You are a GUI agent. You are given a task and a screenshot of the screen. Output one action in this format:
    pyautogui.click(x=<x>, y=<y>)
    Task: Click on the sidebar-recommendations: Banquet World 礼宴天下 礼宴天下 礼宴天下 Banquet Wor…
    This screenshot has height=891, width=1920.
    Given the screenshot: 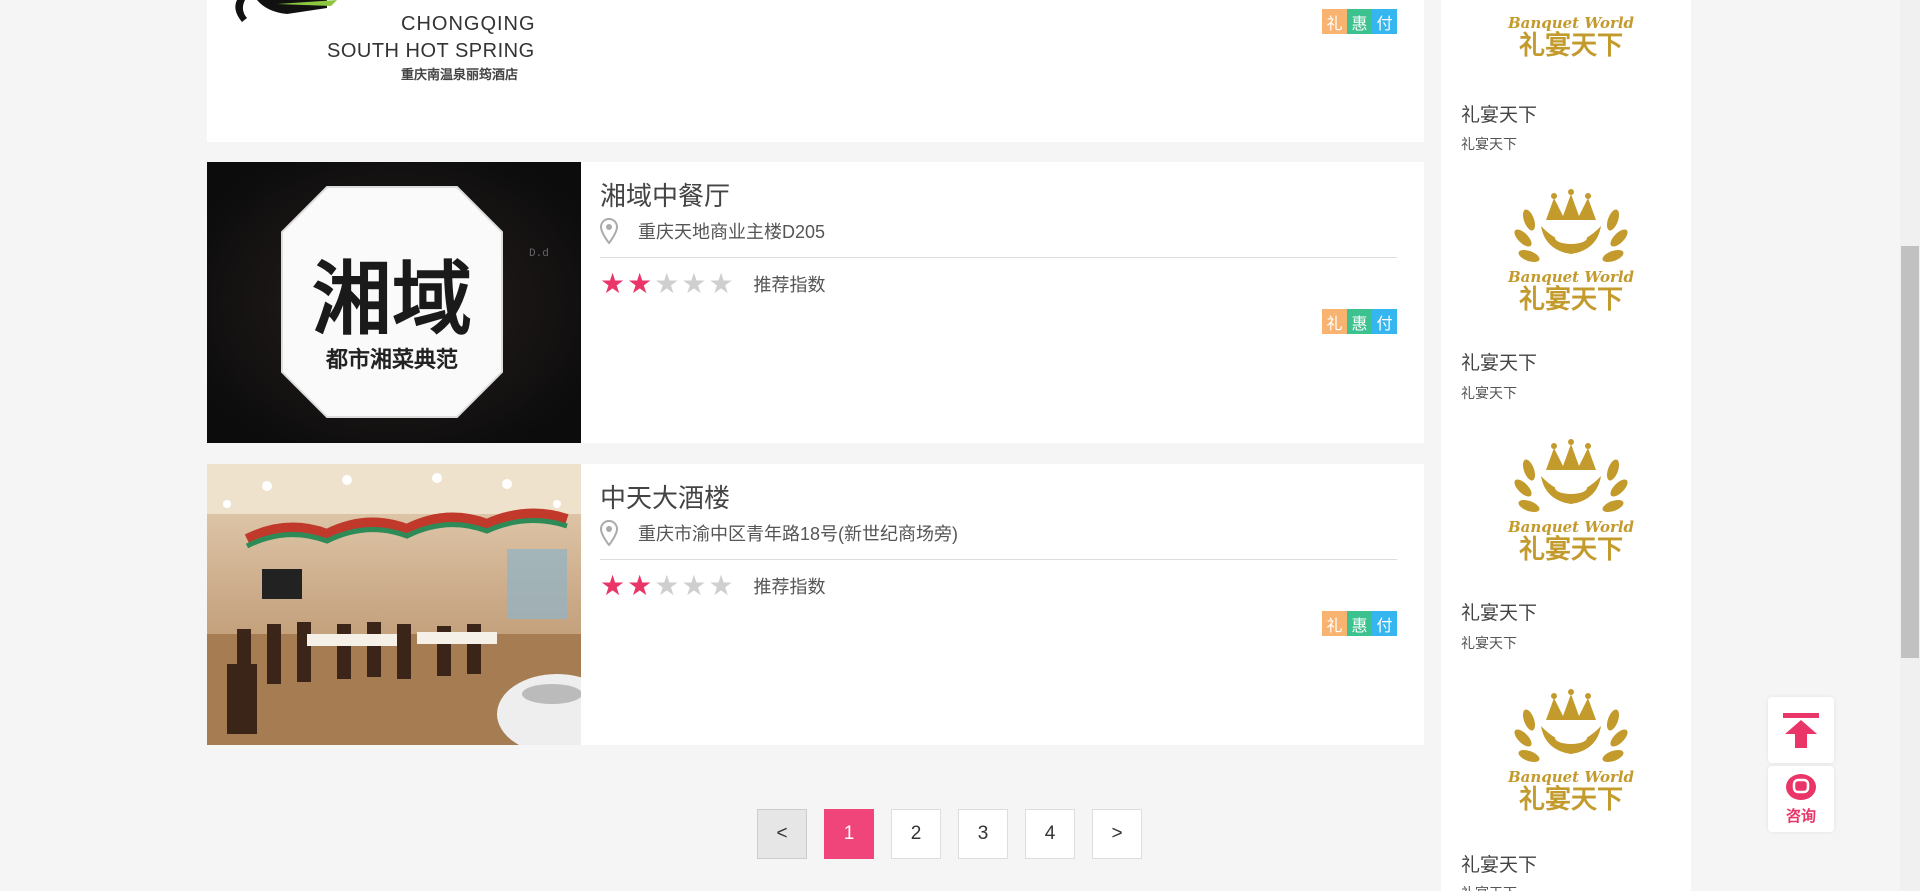 What is the action you would take?
    pyautogui.click(x=1566, y=445)
    